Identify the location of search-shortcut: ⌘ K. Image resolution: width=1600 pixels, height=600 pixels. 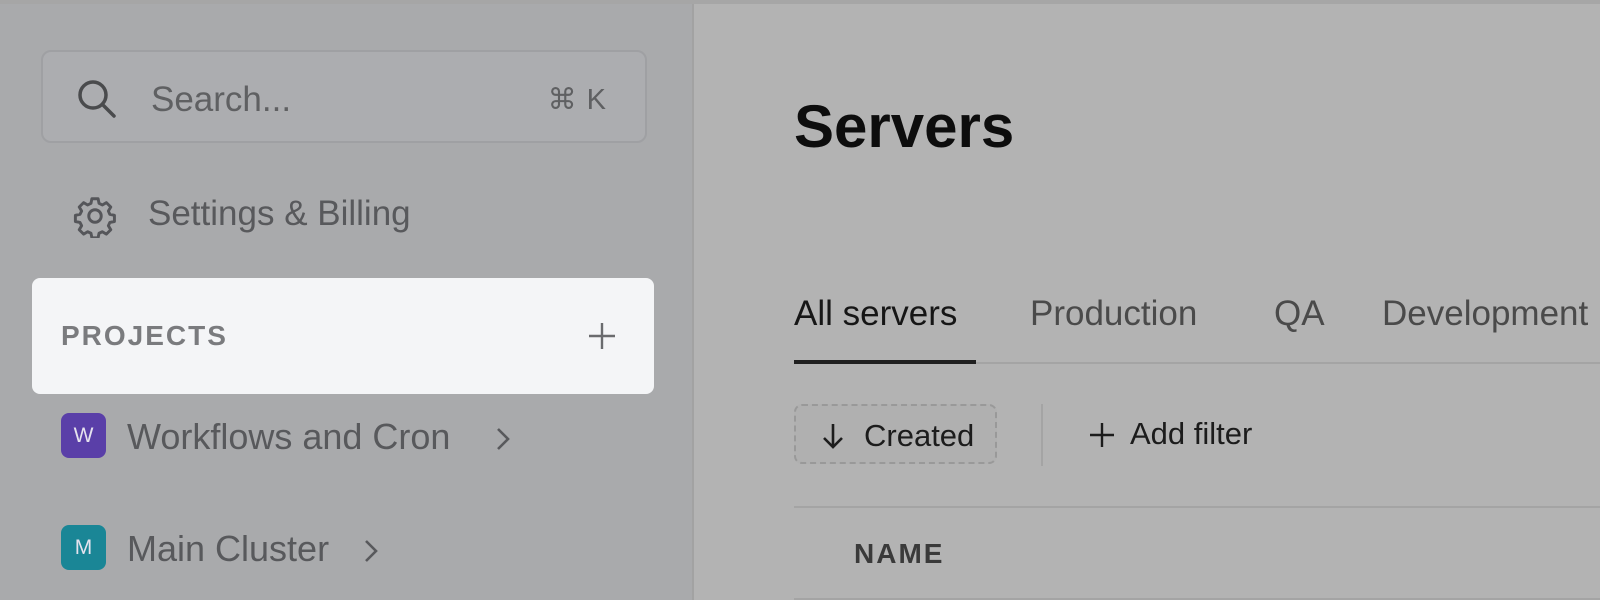
(577, 100).